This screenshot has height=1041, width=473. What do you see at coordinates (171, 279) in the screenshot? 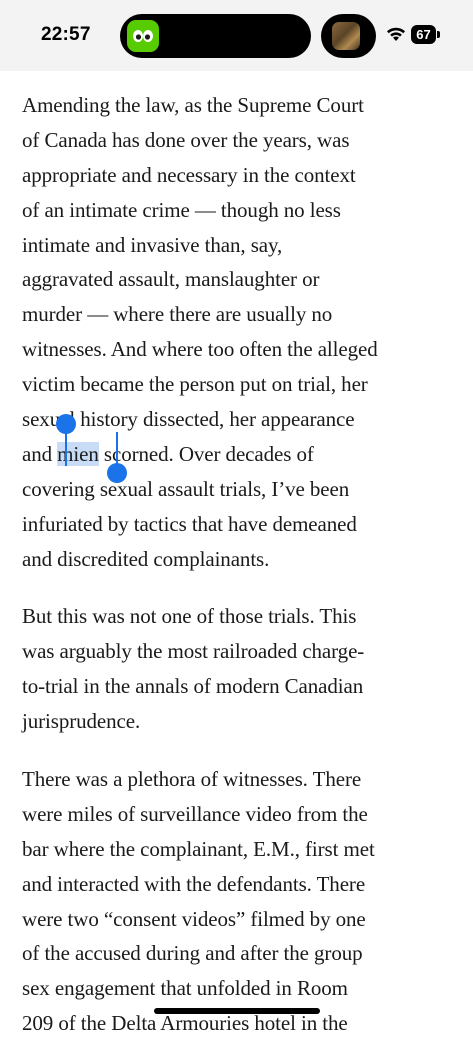
I see `article-line: aggravated assault, manslaughter or` at bounding box center [171, 279].